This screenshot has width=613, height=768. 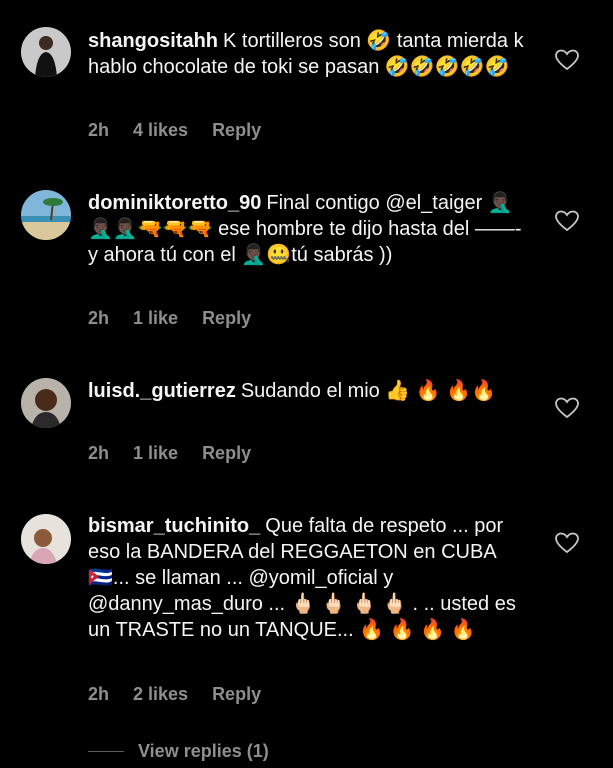 What do you see at coordinates (174, 526) in the screenshot?
I see `comment-username: bismar_tuchinito_` at bounding box center [174, 526].